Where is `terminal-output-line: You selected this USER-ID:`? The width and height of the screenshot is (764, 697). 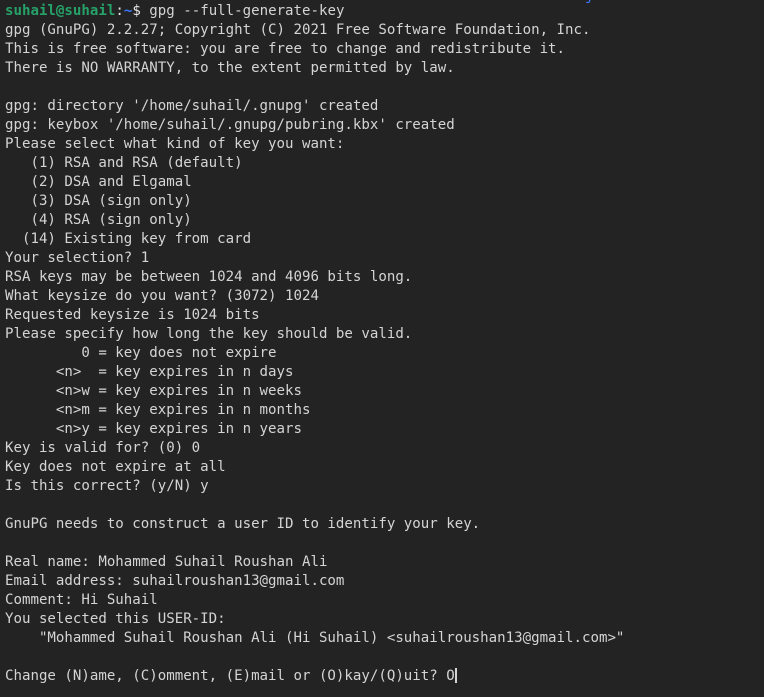 terminal-output-line: You selected this USER-ID: is located at coordinates (115, 619).